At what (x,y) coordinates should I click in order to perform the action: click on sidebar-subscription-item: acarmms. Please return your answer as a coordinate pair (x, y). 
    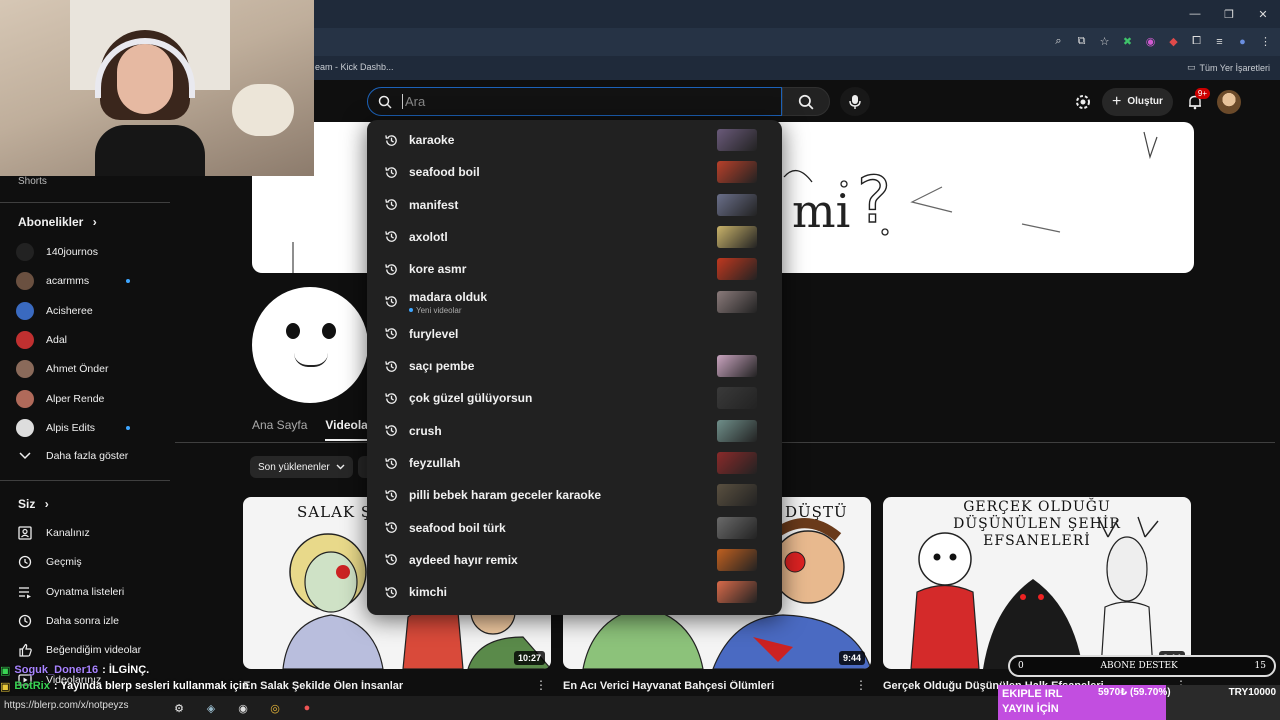
    Looking at the image, I should click on (86, 281).